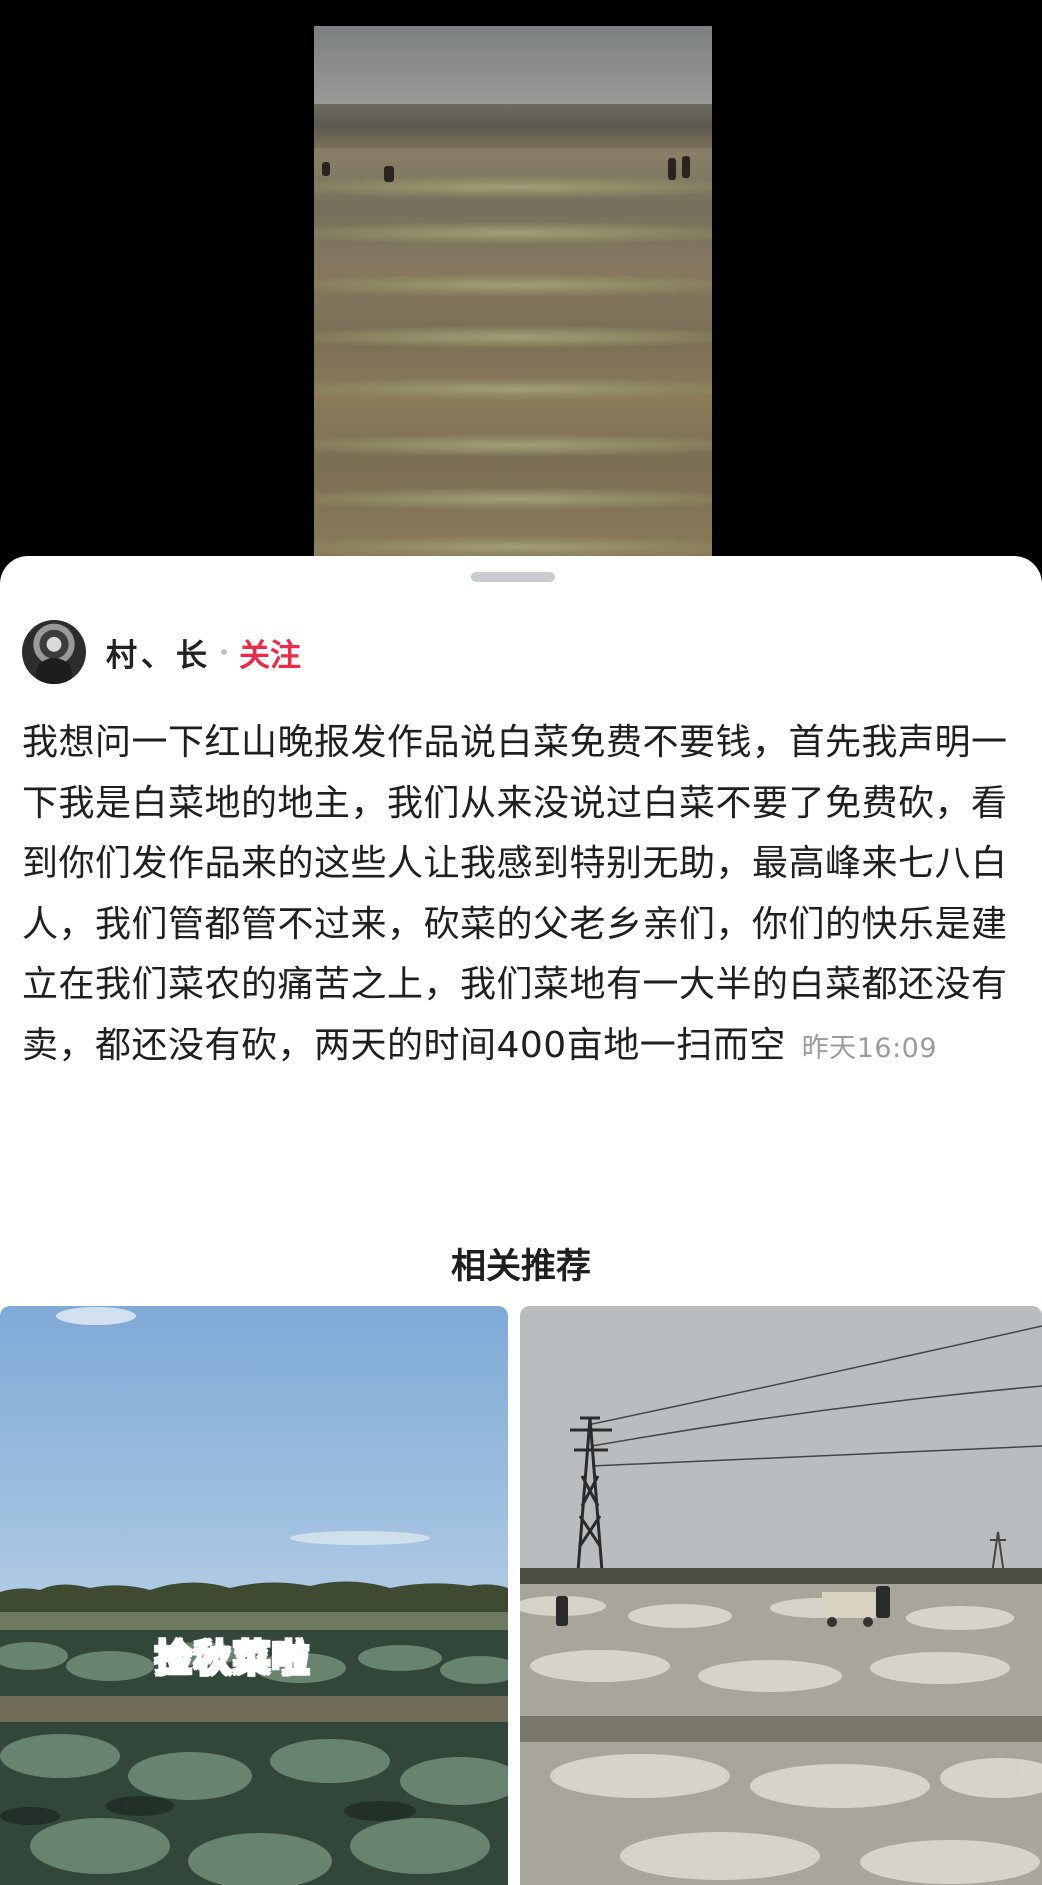  I want to click on card-overlay-caption: 捡秋菜啦, so click(232, 1658).